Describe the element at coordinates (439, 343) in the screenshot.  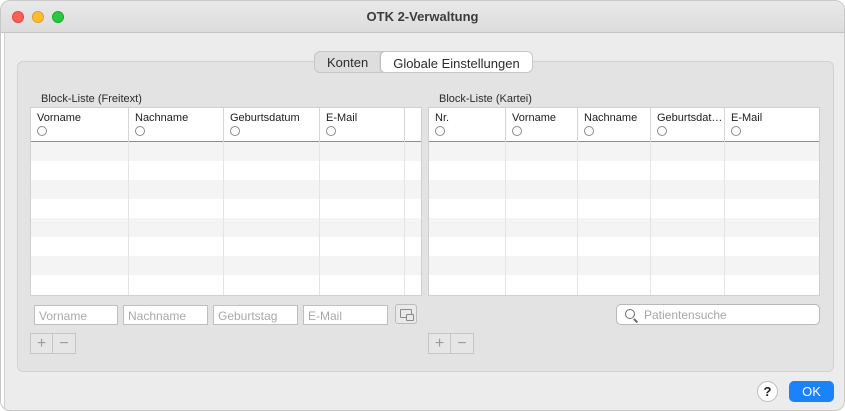
I see `right-add-button: +` at that location.